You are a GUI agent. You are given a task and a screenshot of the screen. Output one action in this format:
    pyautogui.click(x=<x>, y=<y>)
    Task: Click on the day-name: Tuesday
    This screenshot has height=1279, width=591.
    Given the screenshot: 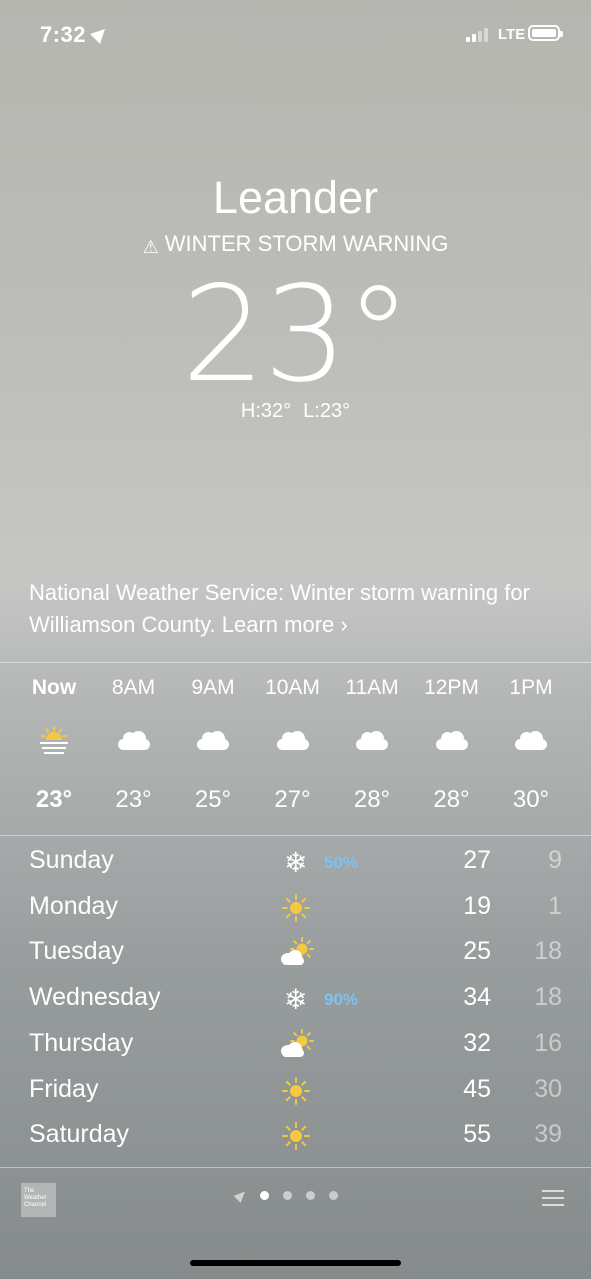 What is the action you would take?
    pyautogui.click(x=76, y=951)
    